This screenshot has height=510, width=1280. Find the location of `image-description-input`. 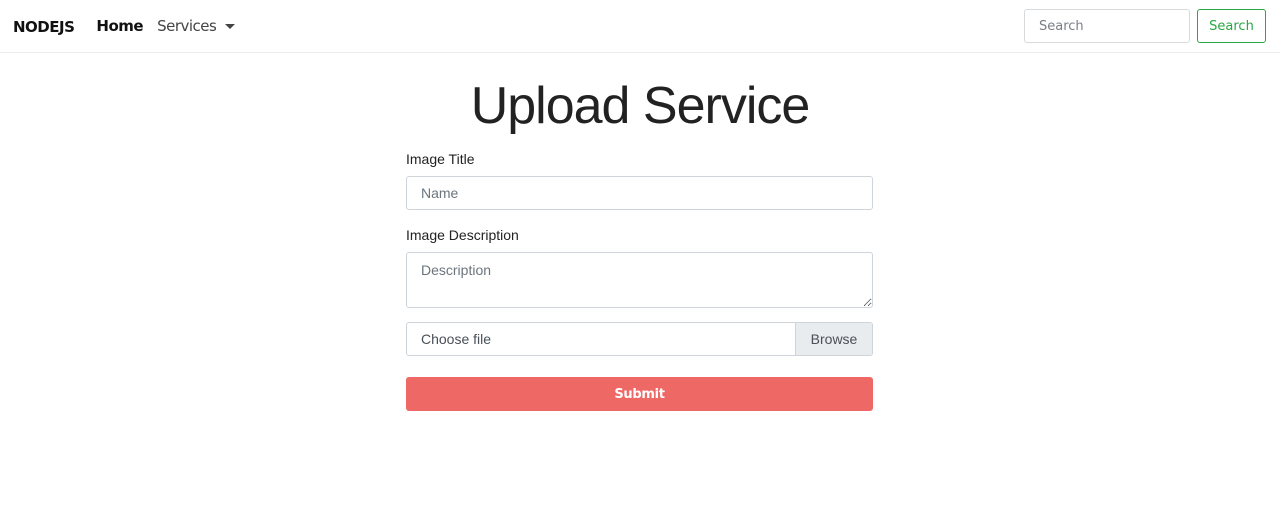

image-description-input is located at coordinates (639, 280).